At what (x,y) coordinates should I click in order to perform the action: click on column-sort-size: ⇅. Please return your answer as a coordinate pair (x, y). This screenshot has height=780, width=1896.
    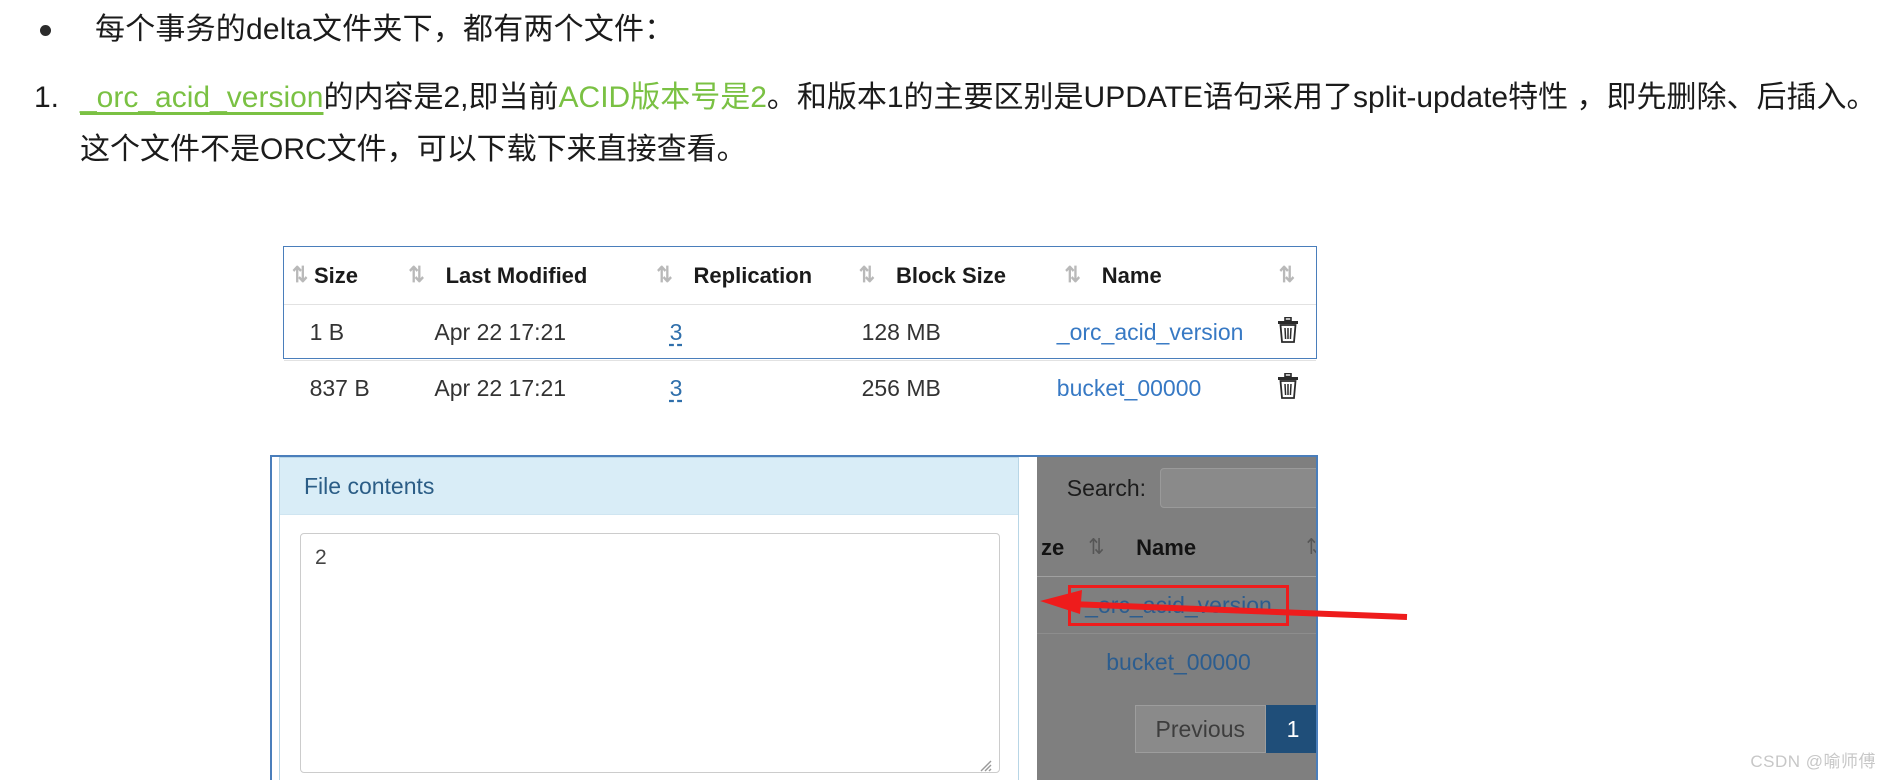
    Looking at the image, I should click on (426, 275).